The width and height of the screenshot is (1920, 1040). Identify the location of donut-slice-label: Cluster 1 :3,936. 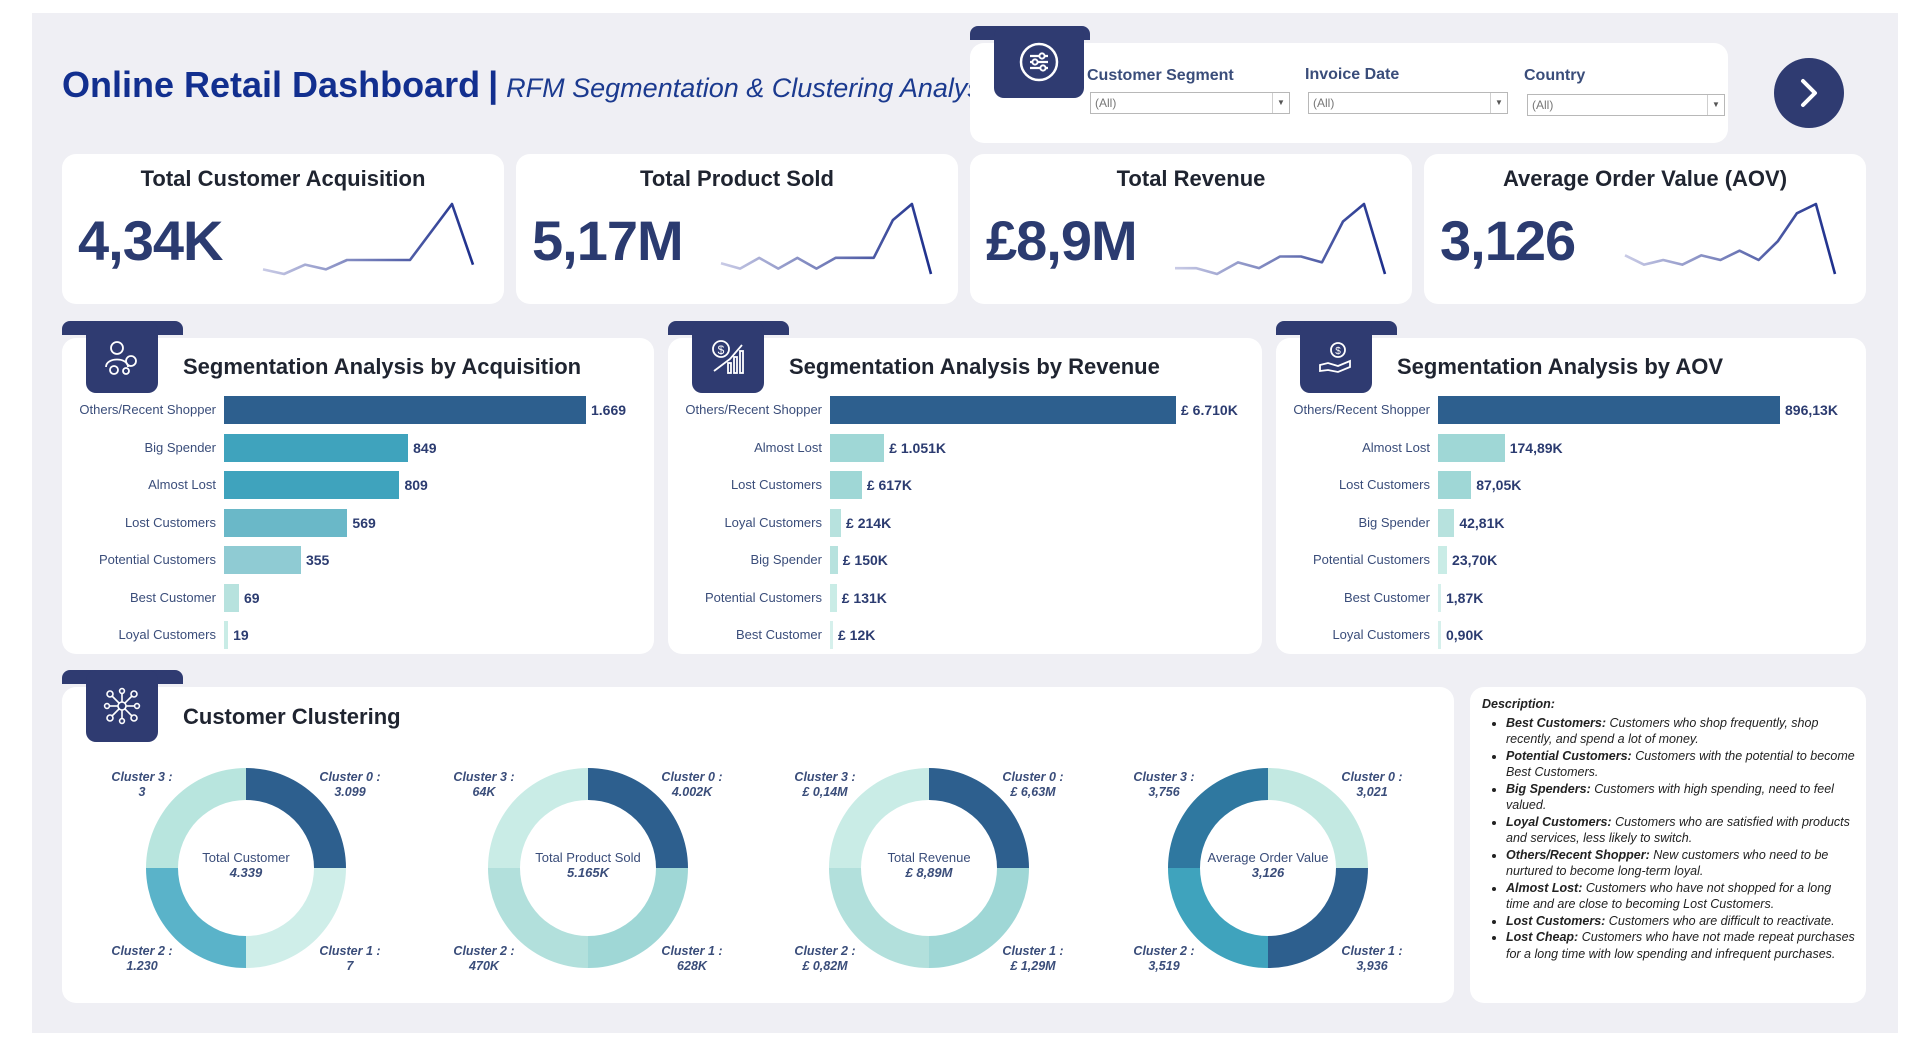
(1372, 959).